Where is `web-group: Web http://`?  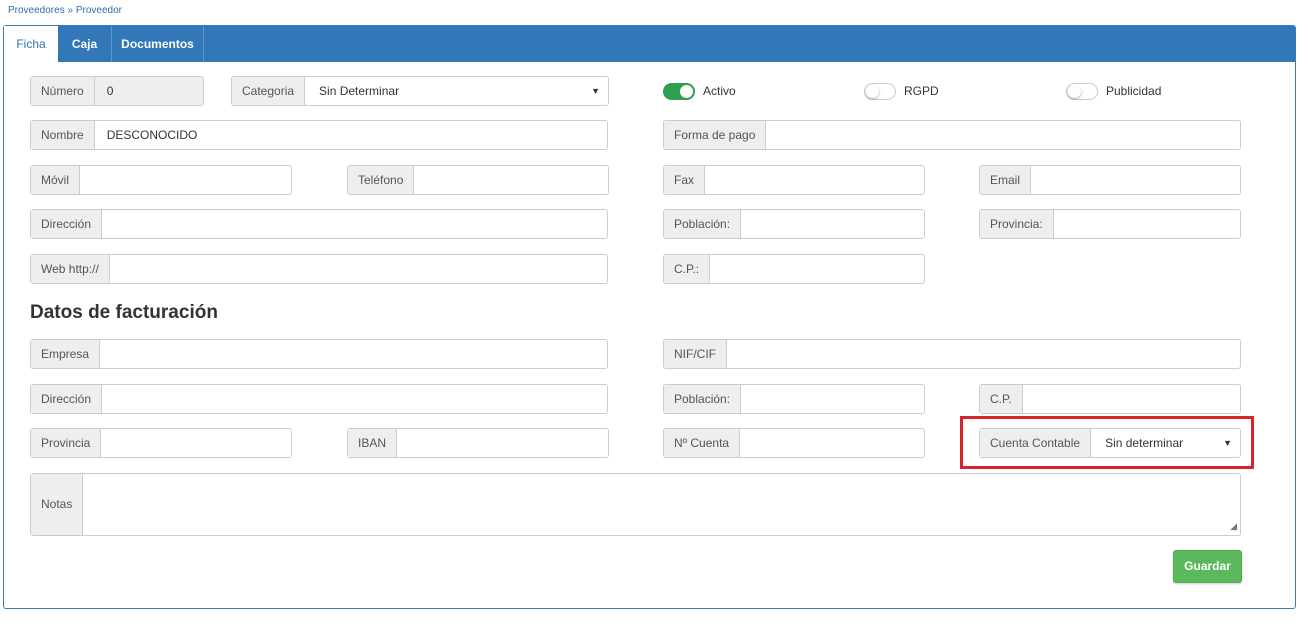 web-group: Web http:// is located at coordinates (319, 269).